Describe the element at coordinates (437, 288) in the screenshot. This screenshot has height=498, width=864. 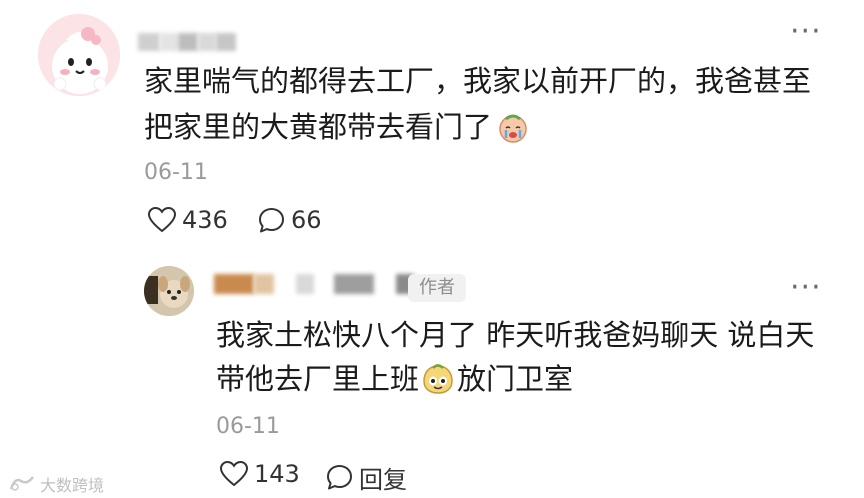
I see `author-badge: 作者` at that location.